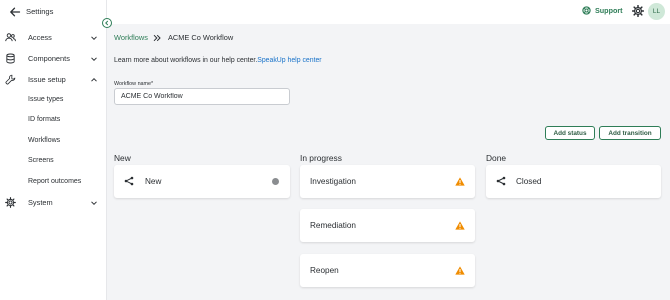 Image resolution: width=670 pixels, height=300 pixels. What do you see at coordinates (202, 96) in the screenshot?
I see `workflow-name-input` at bounding box center [202, 96].